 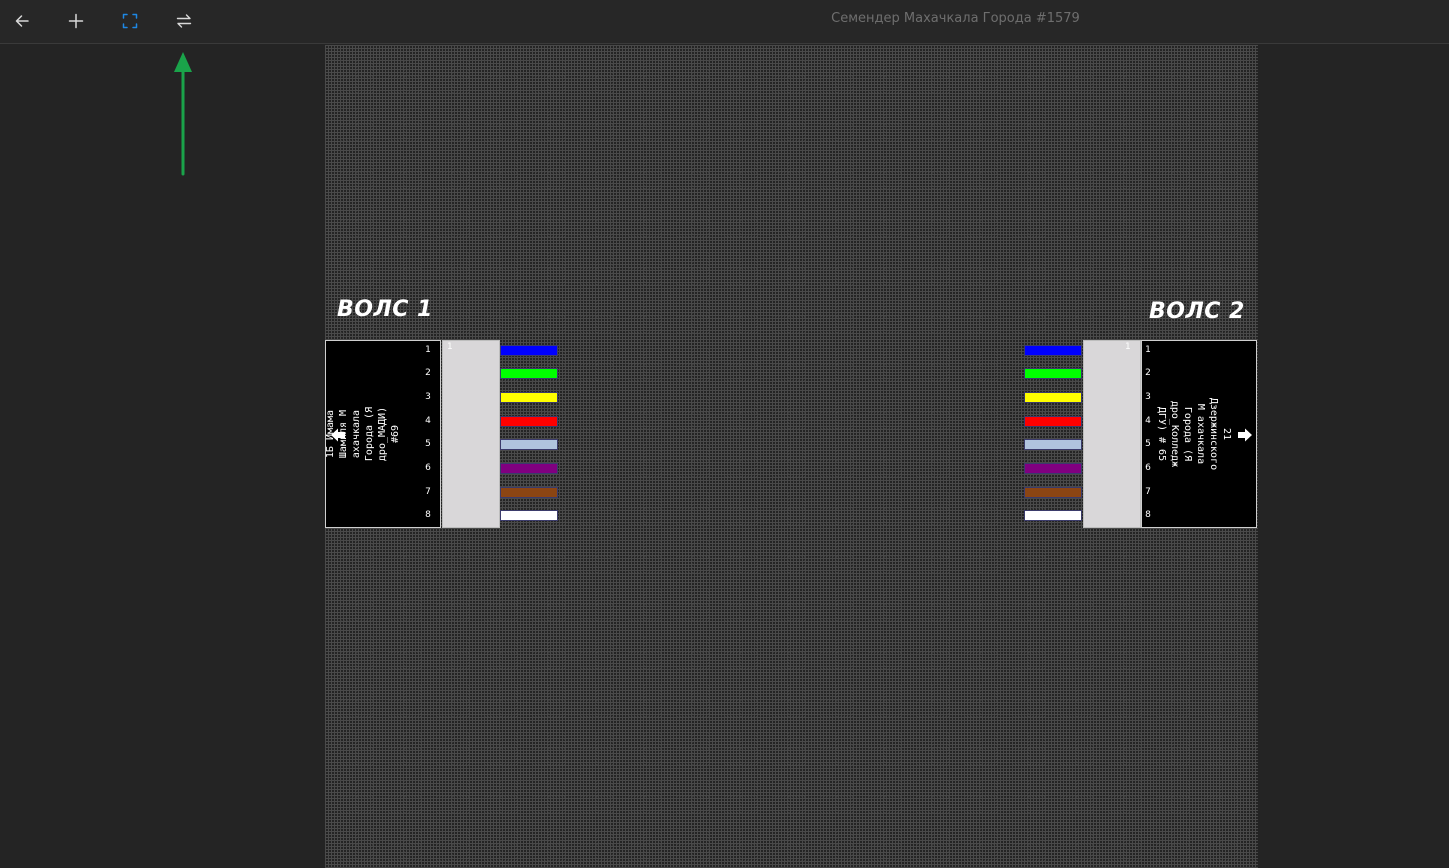 What do you see at coordinates (1245, 435) in the screenshot?
I see `arrow-right-icon` at bounding box center [1245, 435].